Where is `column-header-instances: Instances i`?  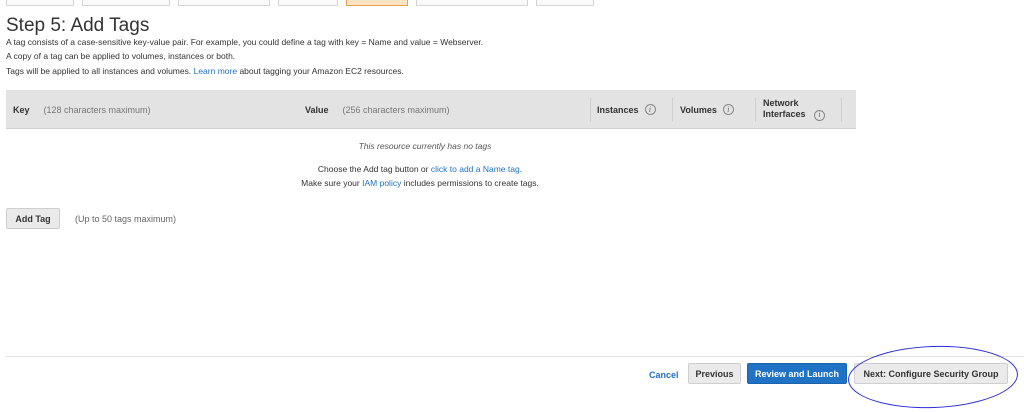 column-header-instances: Instances i is located at coordinates (626, 109).